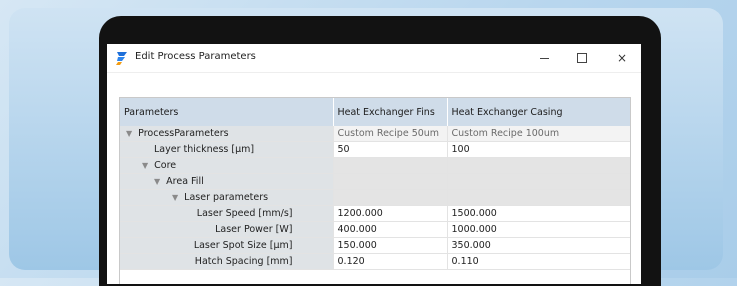 The image size is (737, 286). What do you see at coordinates (374, 85) in the screenshot?
I see `toolbar-area` at bounding box center [374, 85].